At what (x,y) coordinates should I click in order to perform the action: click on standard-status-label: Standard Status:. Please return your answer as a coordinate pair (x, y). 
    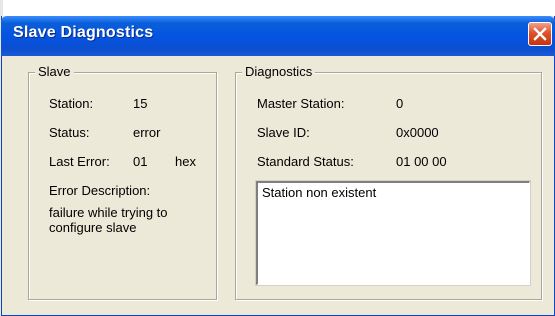
    Looking at the image, I should click on (305, 161).